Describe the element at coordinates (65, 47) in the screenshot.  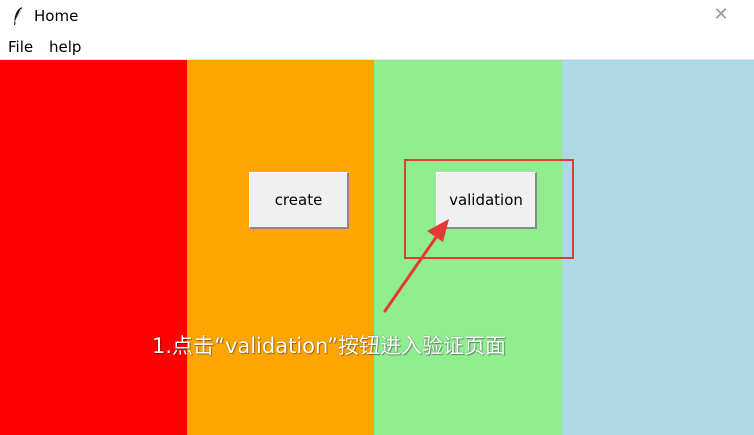
I see `menu-help: help` at that location.